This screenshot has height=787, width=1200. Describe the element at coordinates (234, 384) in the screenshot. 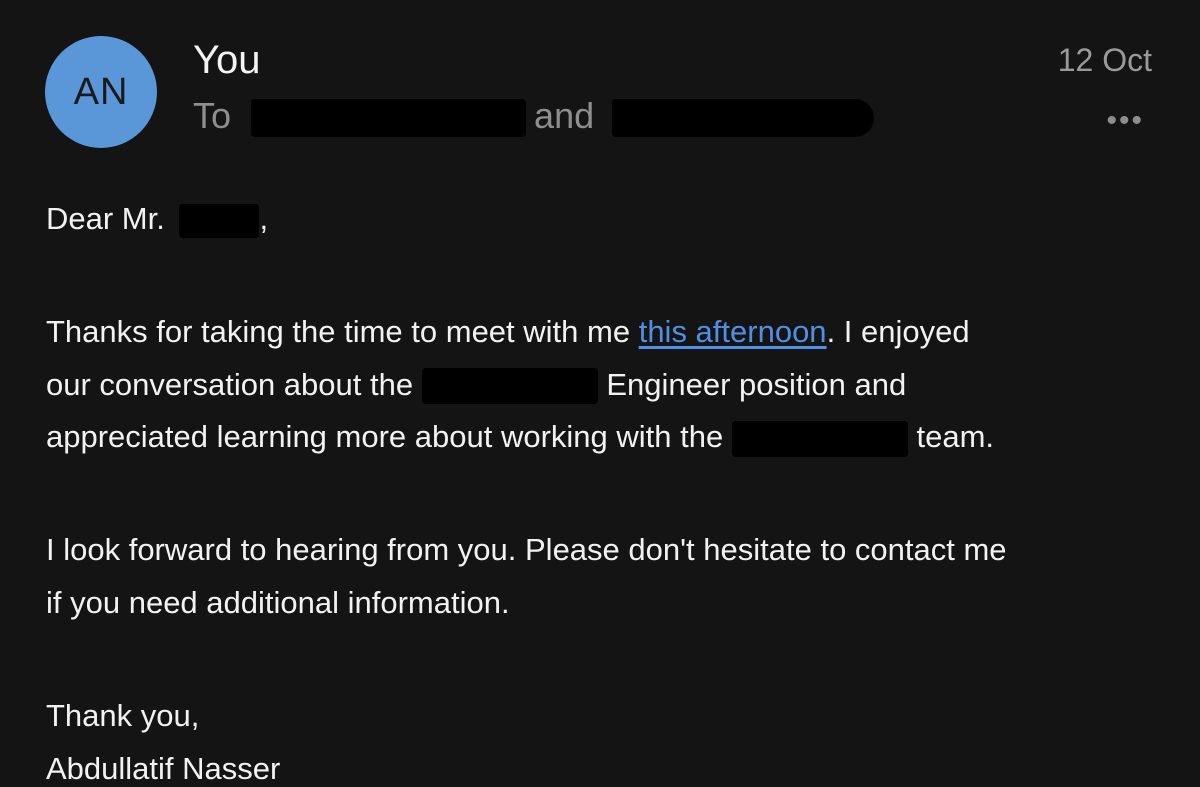

I see `p1-line2-text-a: our conversation about the` at that location.